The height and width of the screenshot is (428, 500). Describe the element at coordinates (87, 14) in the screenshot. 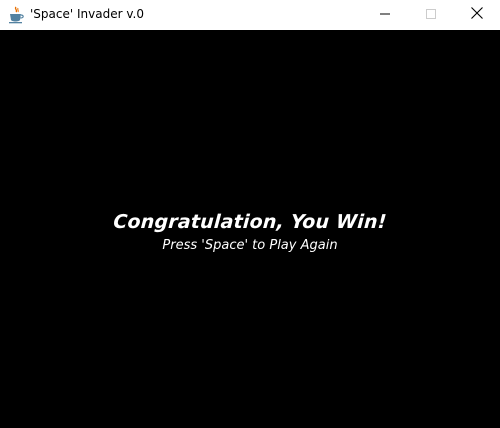

I see `window-title: 'Space' Invader v.0` at that location.